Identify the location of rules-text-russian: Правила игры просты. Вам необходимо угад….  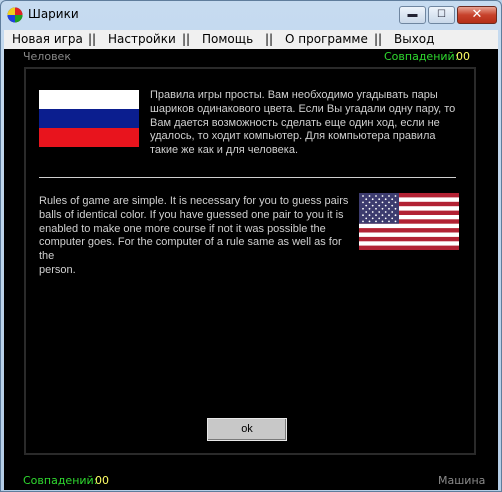
(303, 123).